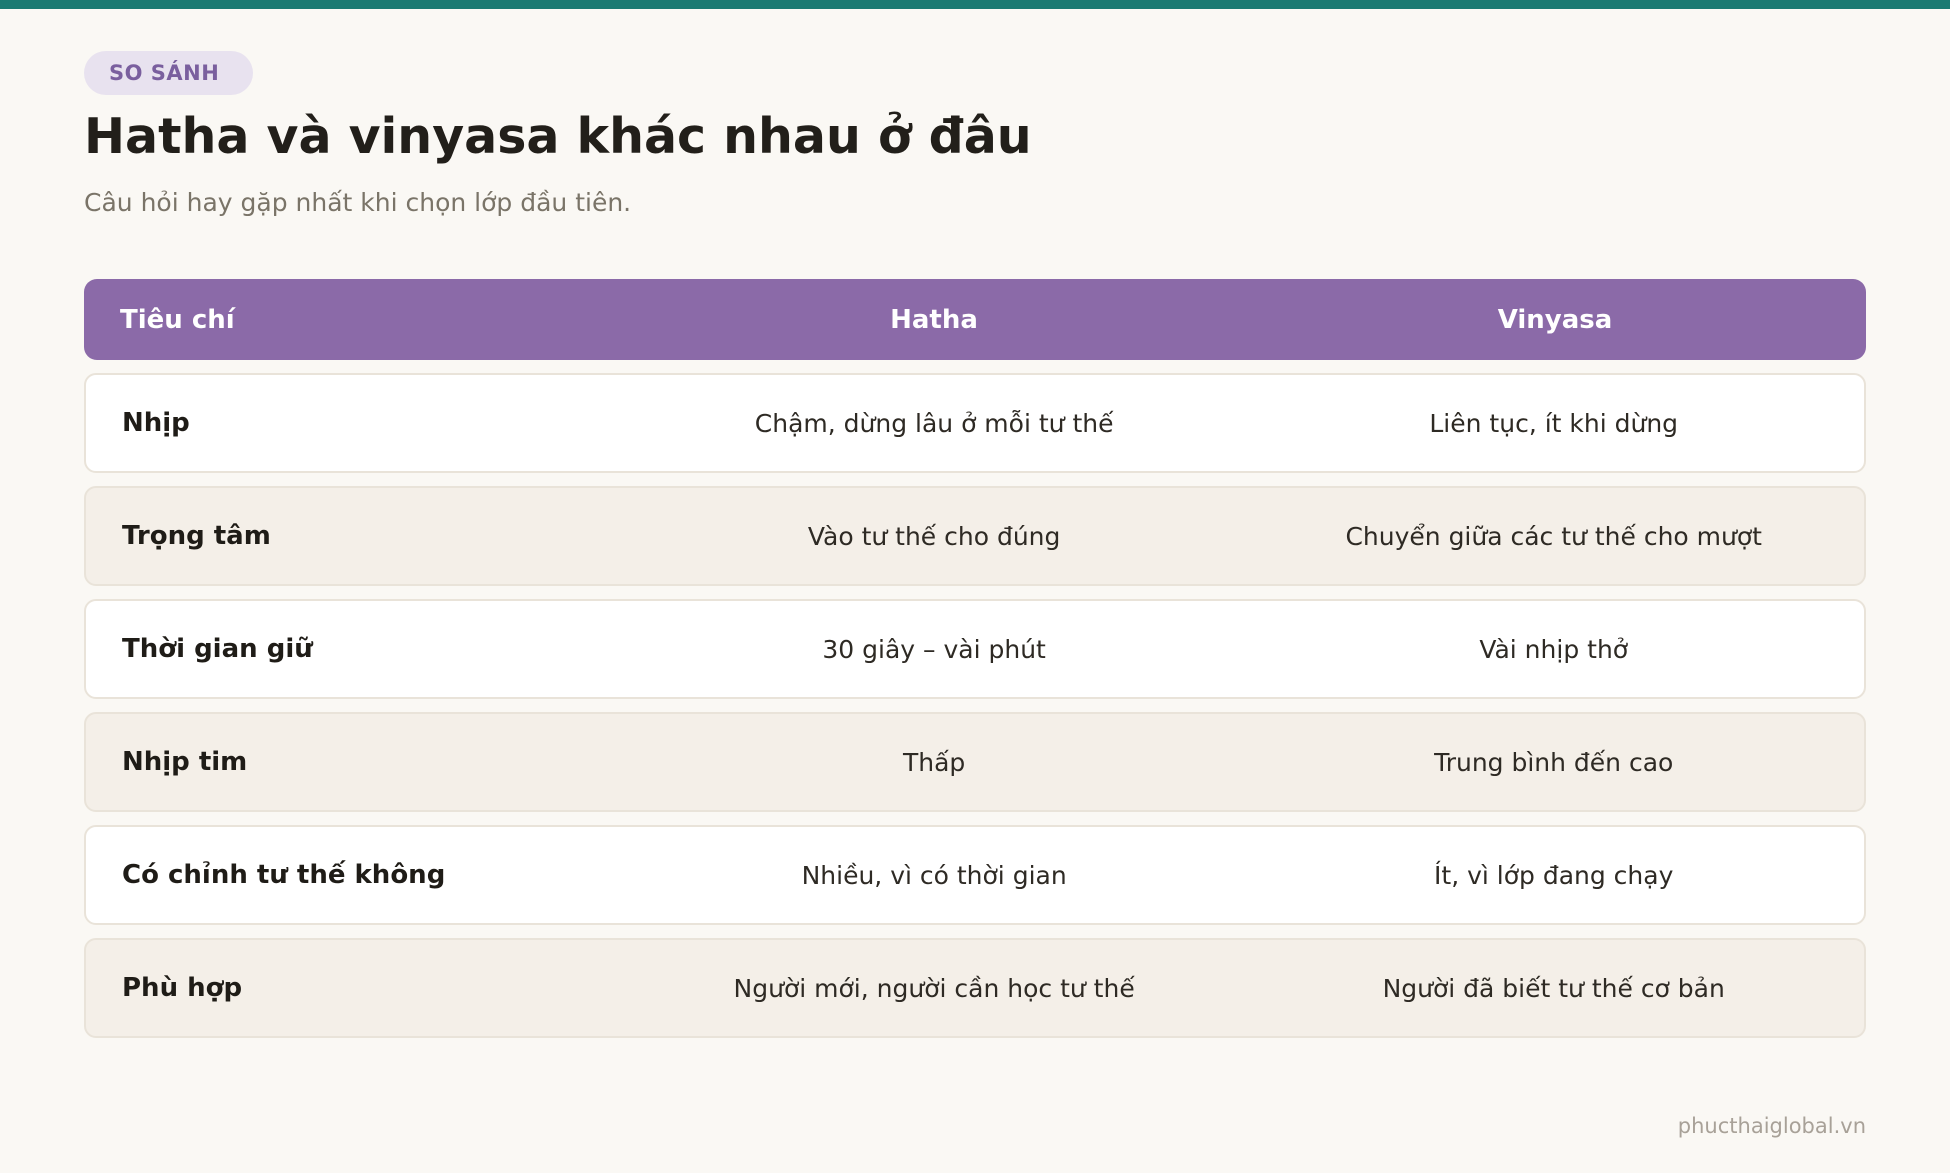  What do you see at coordinates (975, 4) in the screenshot?
I see `top-accent-bar` at bounding box center [975, 4].